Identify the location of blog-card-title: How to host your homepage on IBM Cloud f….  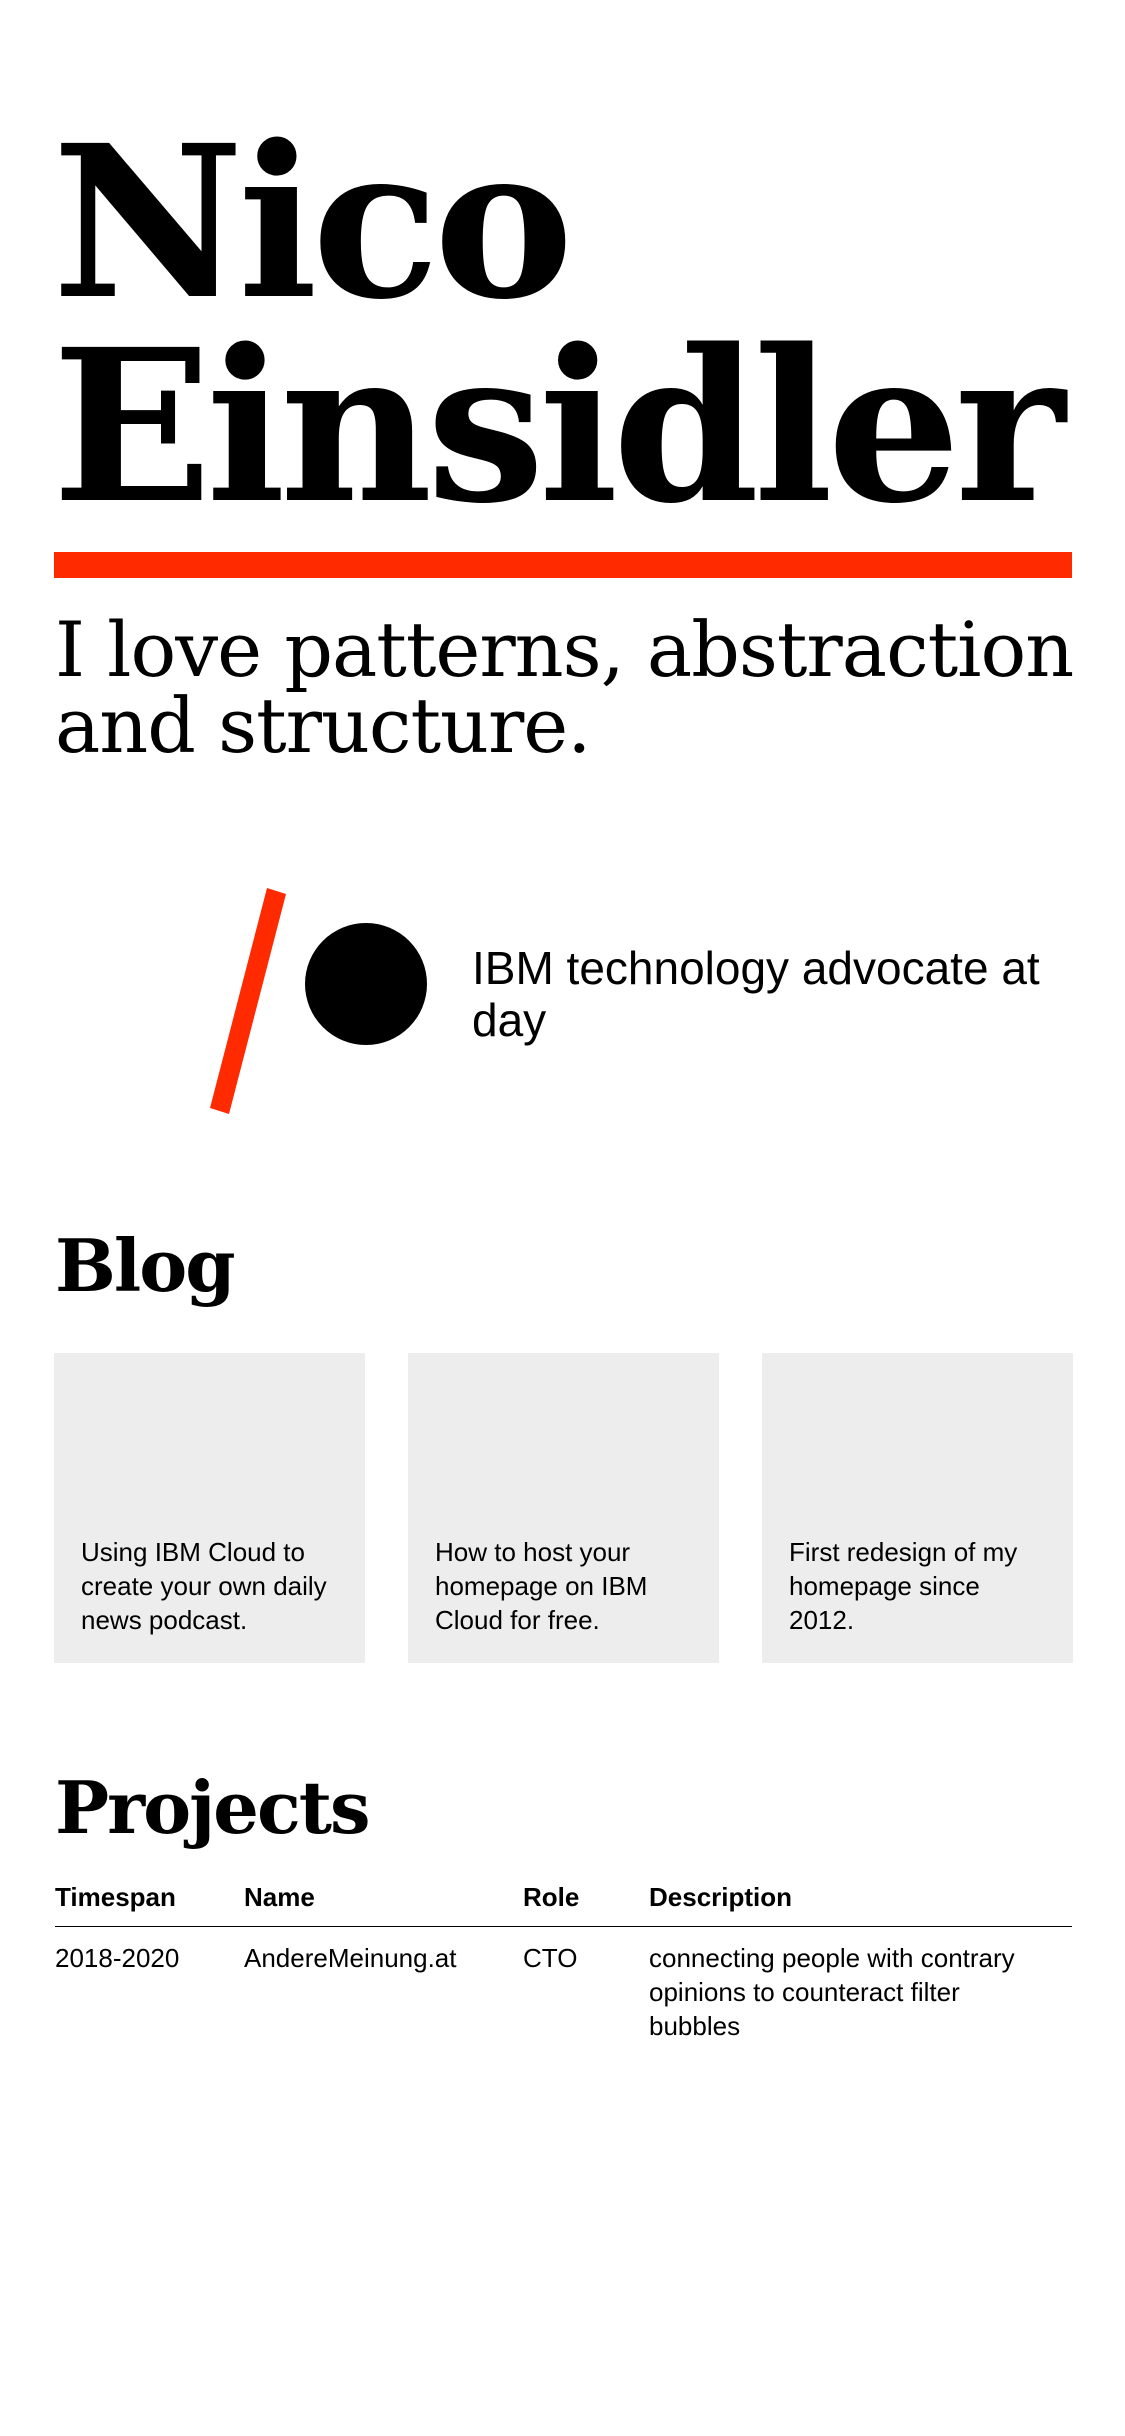
(541, 1586).